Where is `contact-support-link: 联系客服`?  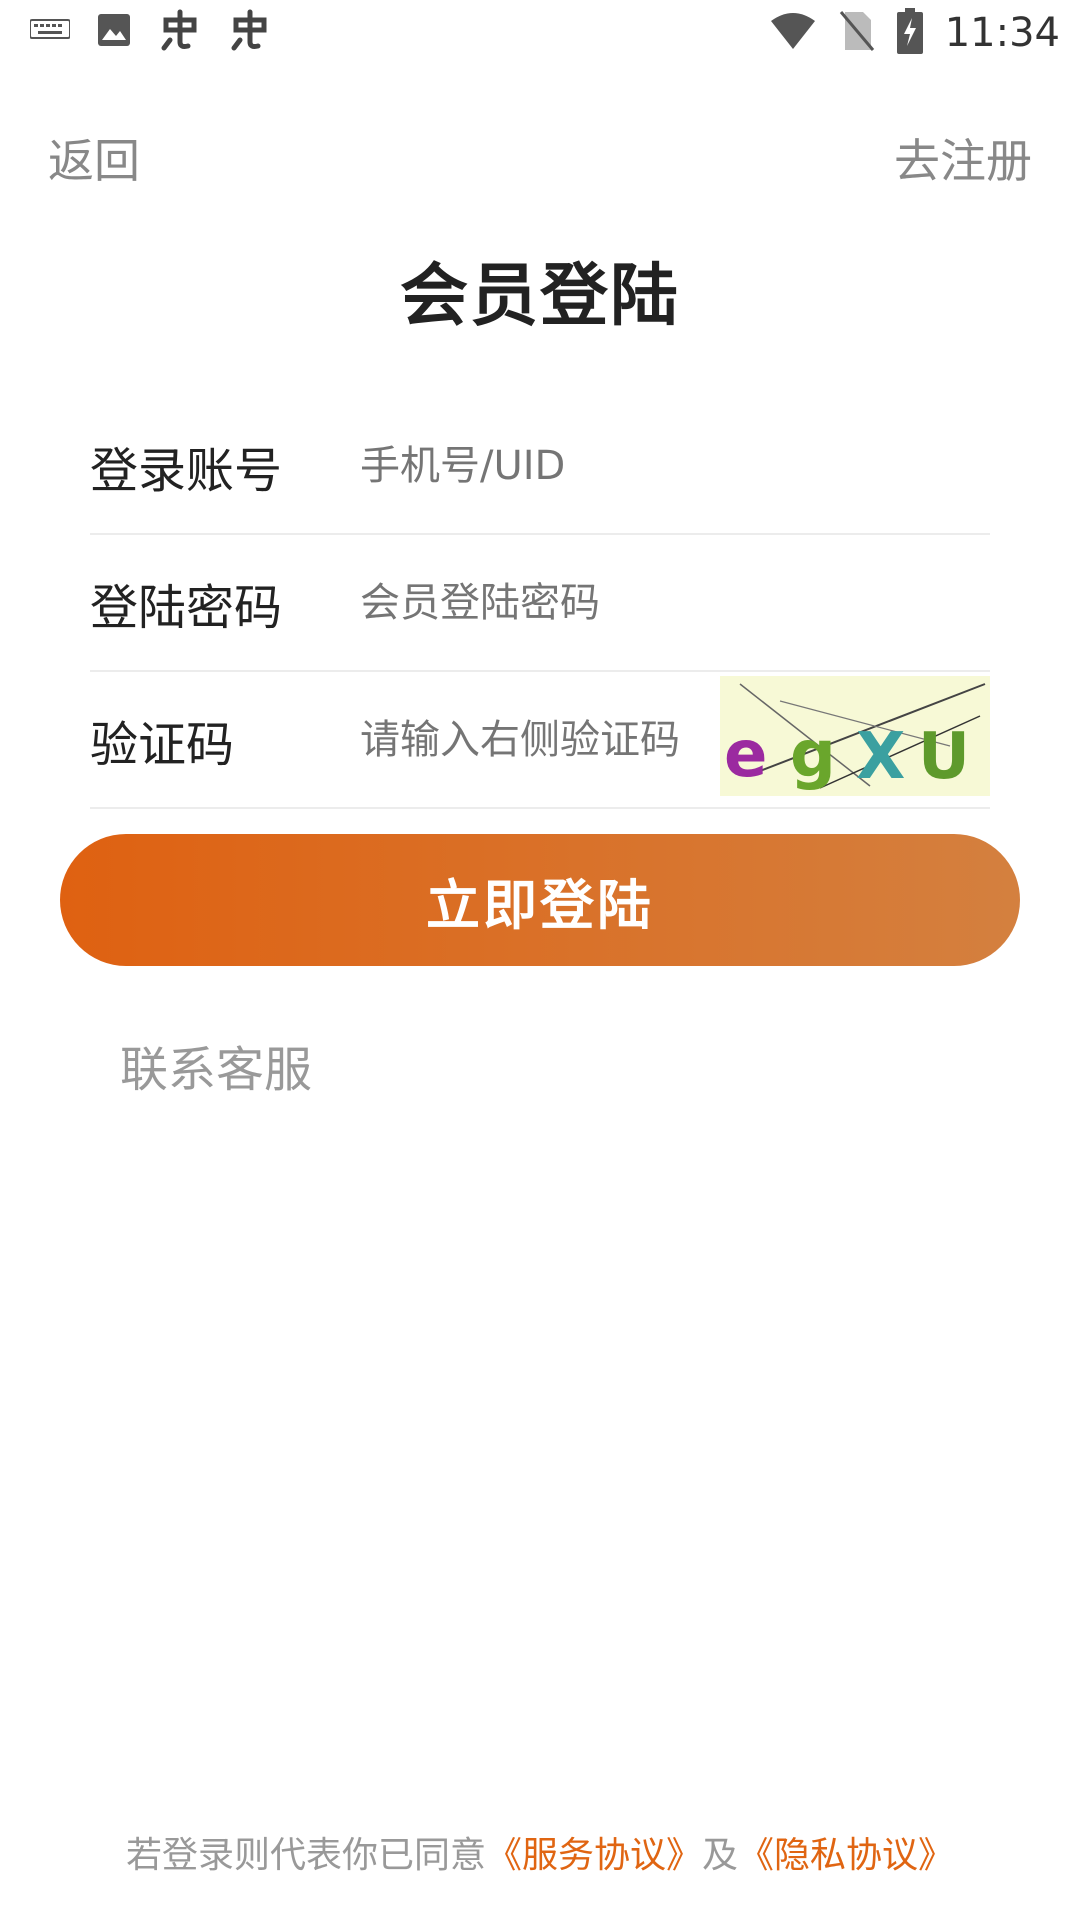
contact-support-link: 联系客服 is located at coordinates (216, 1065).